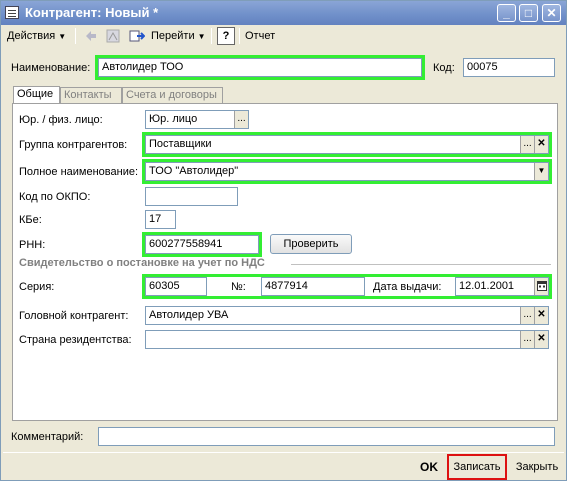 The image size is (567, 481). What do you see at coordinates (283, 467) in the screenshot?
I see `footer-bar: OK Записать Закрыть` at bounding box center [283, 467].